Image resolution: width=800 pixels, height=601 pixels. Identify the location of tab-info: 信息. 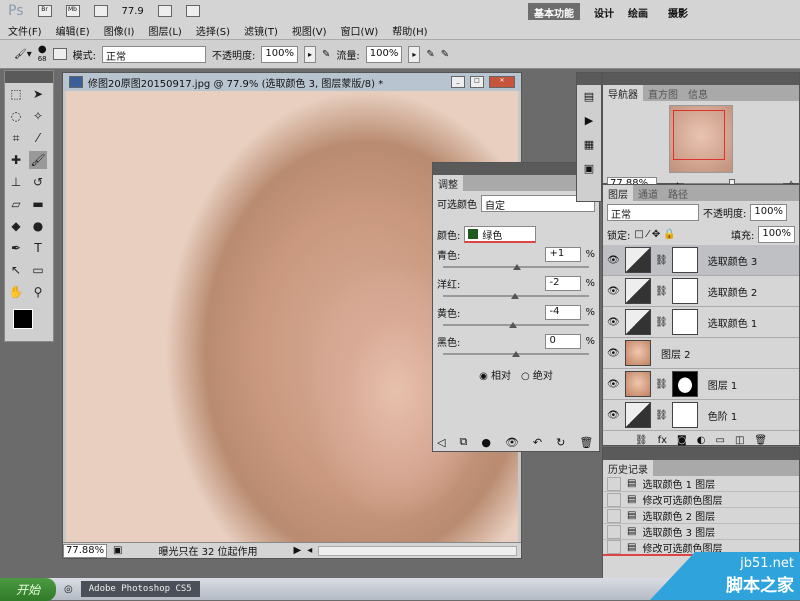
(698, 93).